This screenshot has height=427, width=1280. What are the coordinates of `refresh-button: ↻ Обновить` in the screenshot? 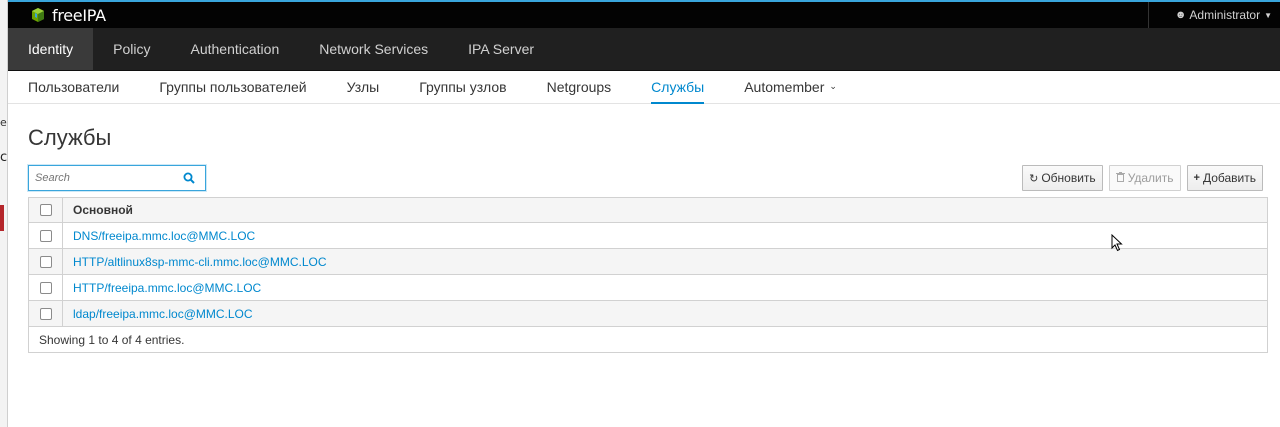 It's located at (1062, 178).